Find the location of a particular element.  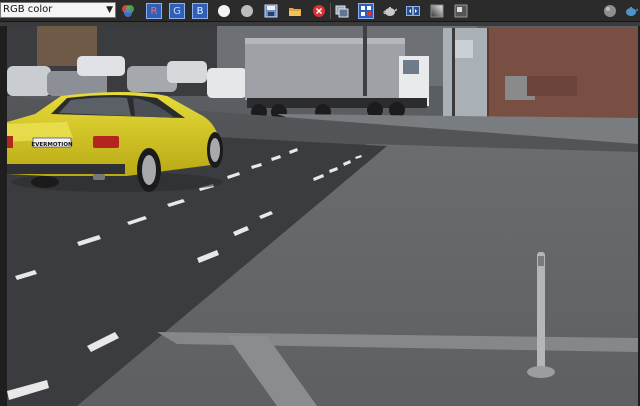

color-wheel-icon is located at coordinates (128, 11).